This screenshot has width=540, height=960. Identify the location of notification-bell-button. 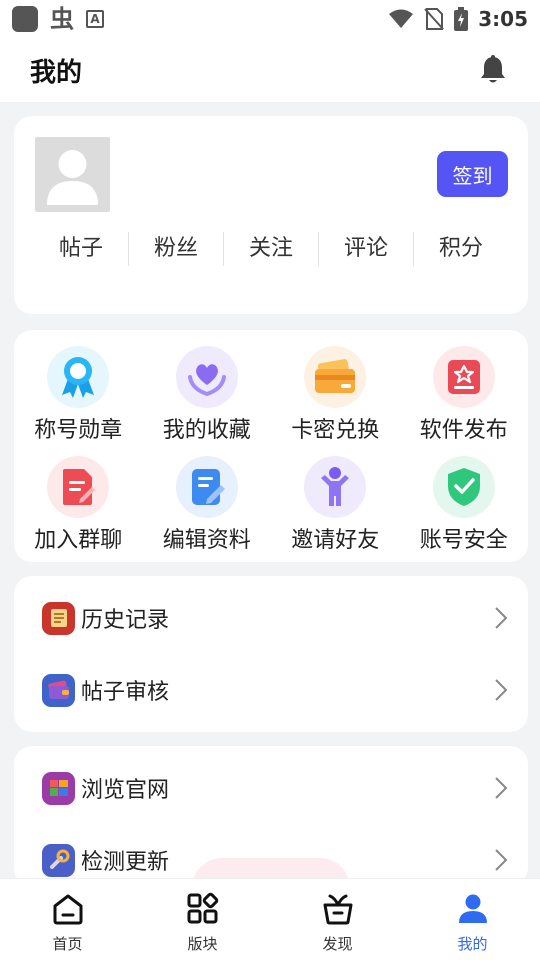
(493, 70).